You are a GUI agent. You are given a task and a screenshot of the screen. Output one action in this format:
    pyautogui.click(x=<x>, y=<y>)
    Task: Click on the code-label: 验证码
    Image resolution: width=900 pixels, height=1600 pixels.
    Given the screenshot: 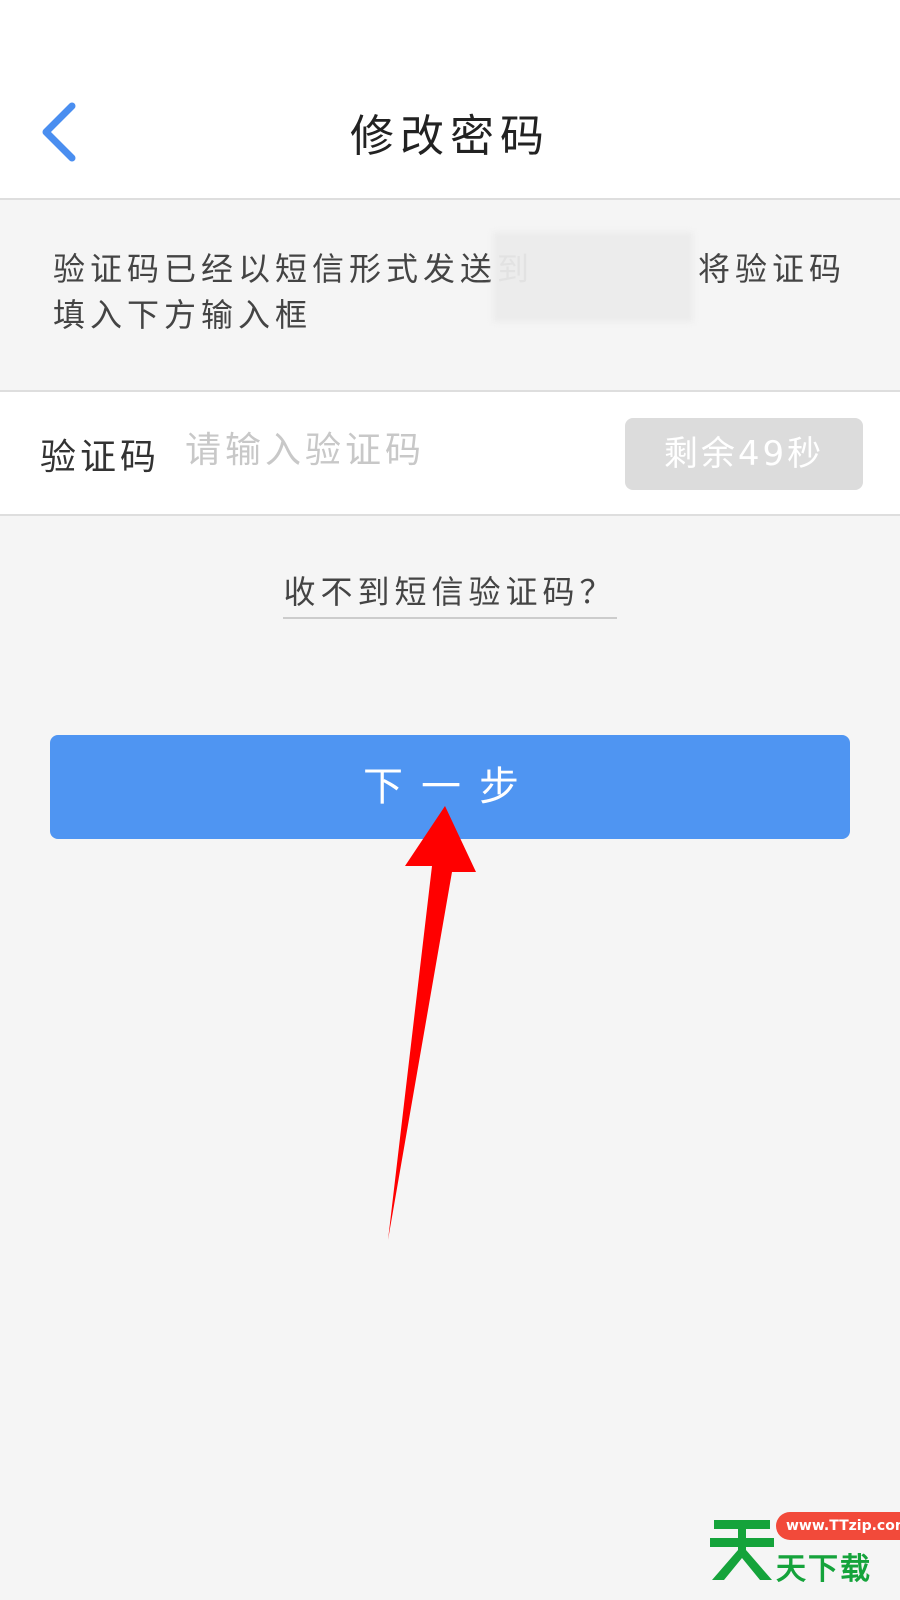 What is the action you would take?
    pyautogui.click(x=100, y=457)
    